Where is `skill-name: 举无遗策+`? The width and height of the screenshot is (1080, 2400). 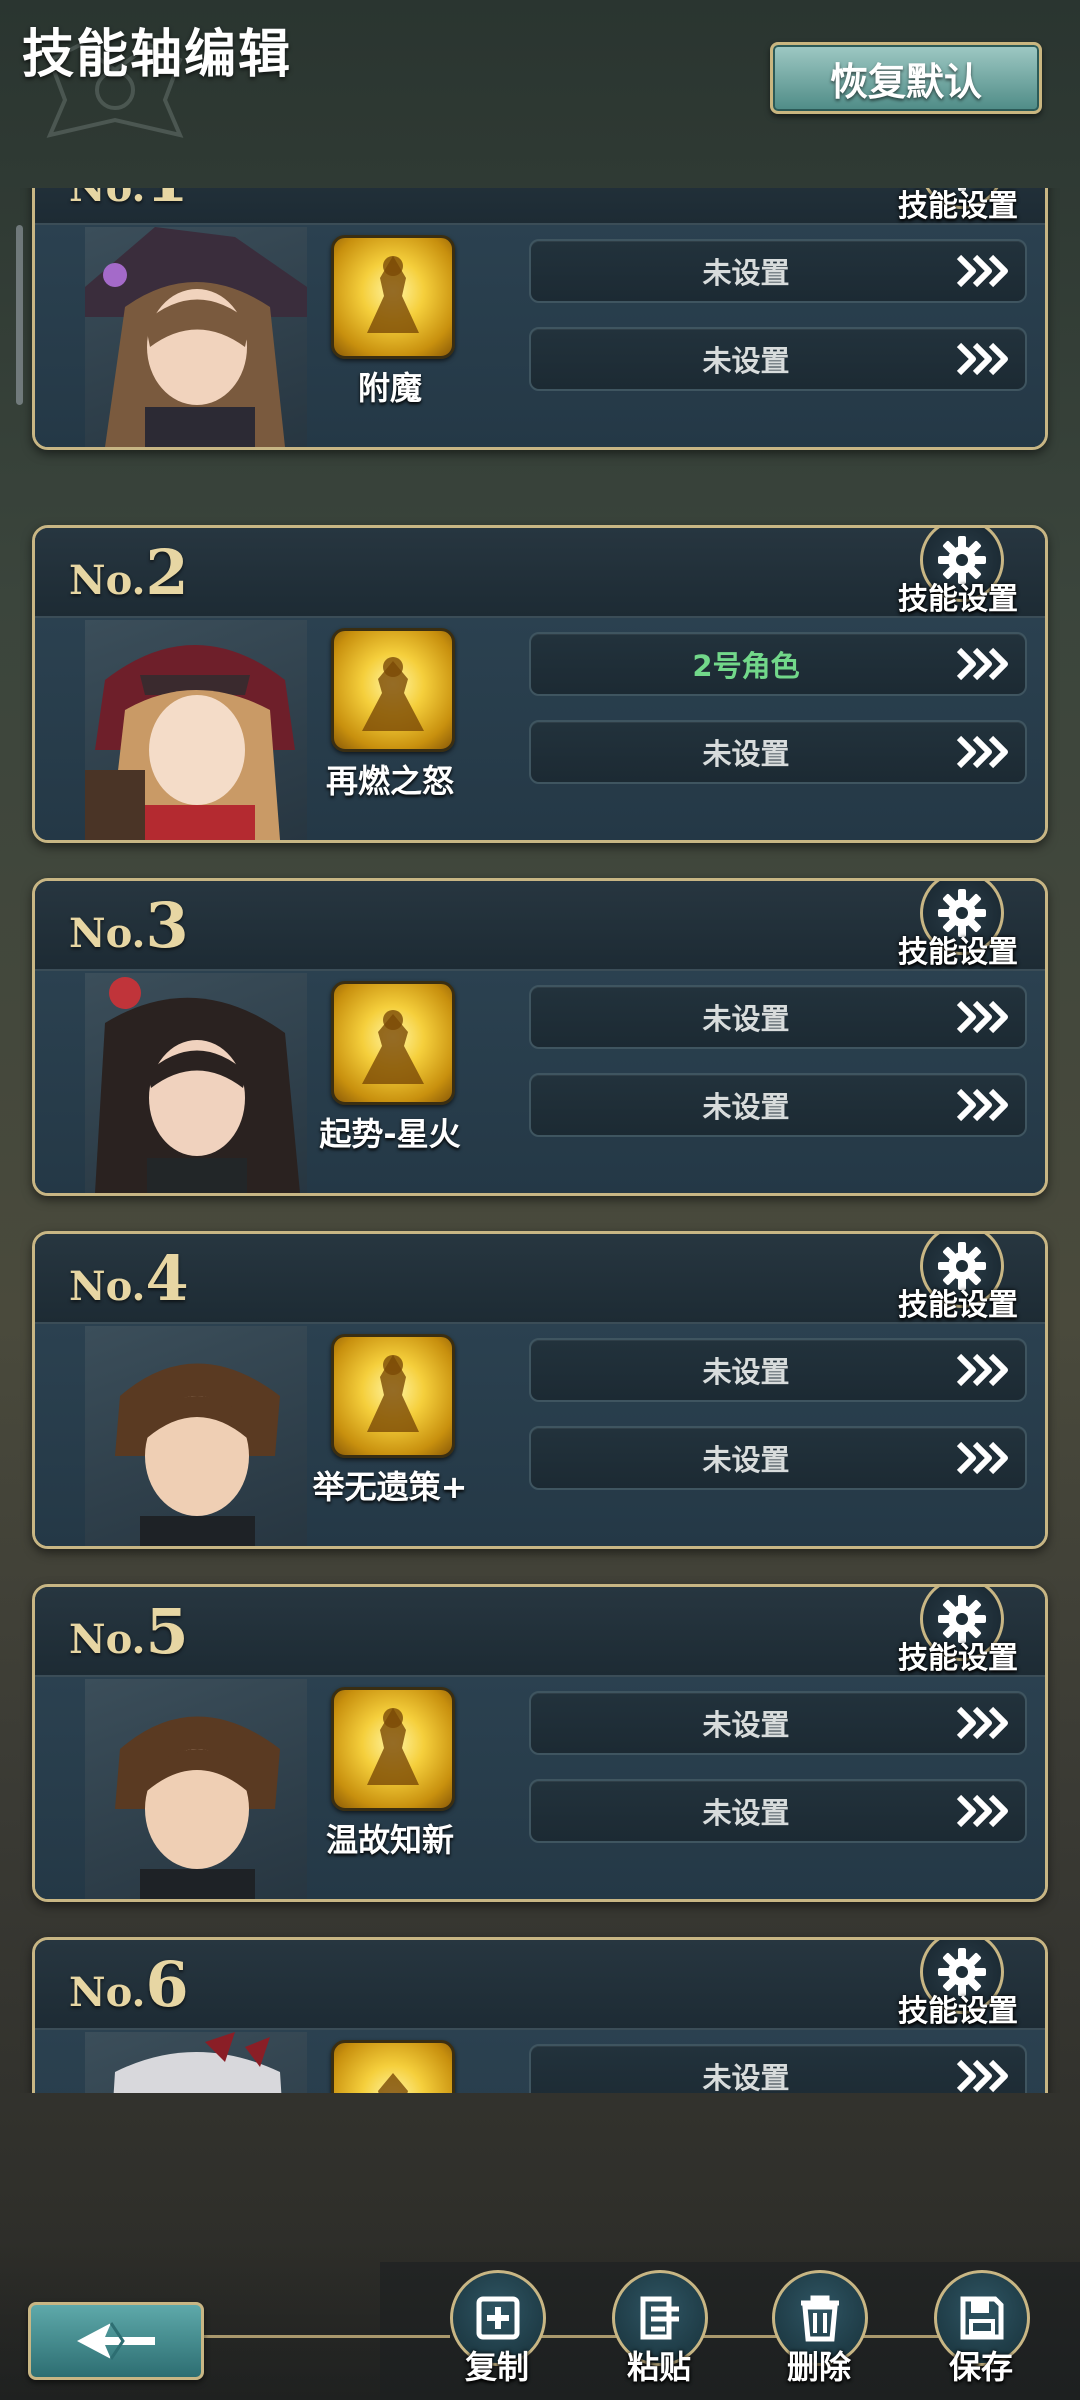 skill-name: 举无遗策+ is located at coordinates (390, 1487).